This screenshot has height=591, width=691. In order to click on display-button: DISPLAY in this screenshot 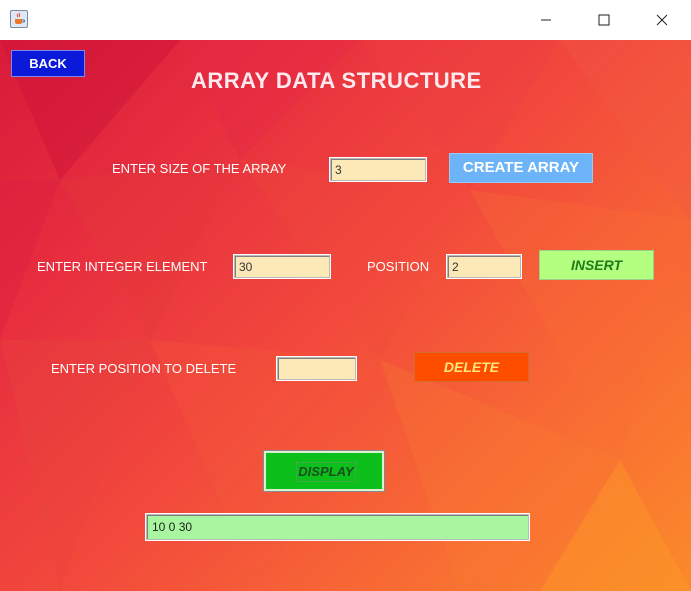, I will do `click(324, 471)`.